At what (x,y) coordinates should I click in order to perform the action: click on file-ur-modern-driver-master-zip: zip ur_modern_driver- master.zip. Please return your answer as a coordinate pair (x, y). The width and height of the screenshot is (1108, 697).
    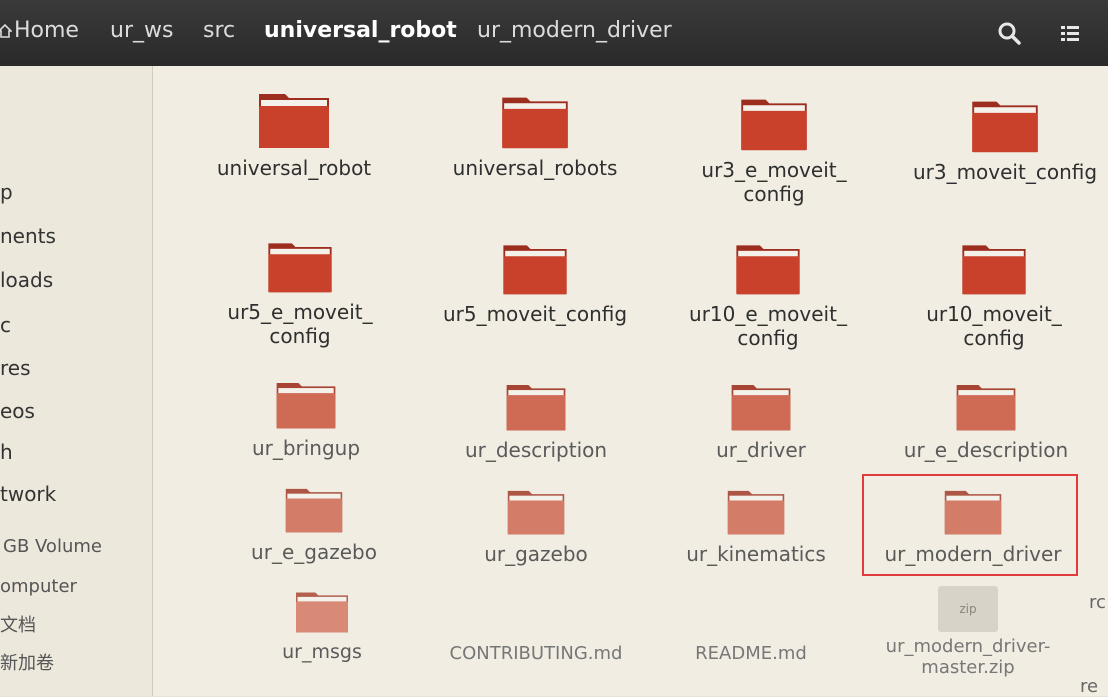
    Looking at the image, I should click on (968, 632).